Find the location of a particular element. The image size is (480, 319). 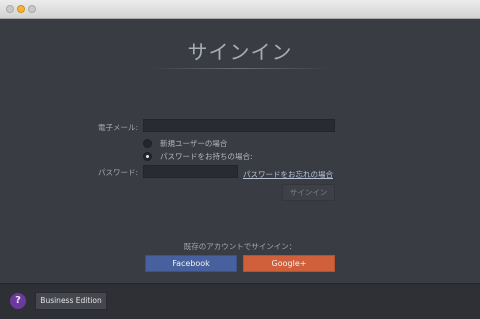

close-window-button is located at coordinates (10, 9).